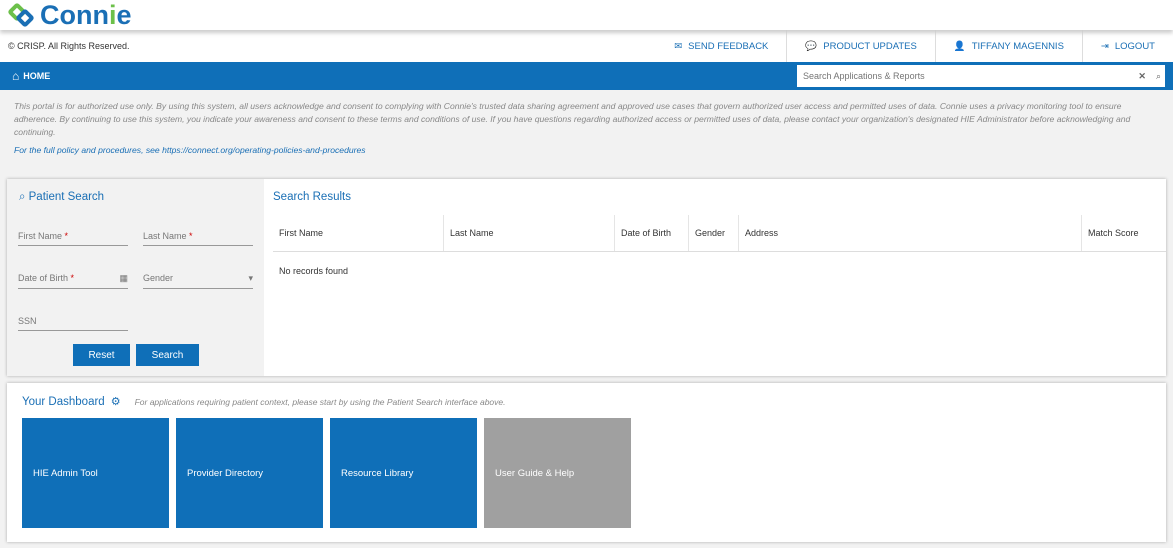 This screenshot has height=548, width=1173. I want to click on col-match-score: Match Score, so click(1113, 233).